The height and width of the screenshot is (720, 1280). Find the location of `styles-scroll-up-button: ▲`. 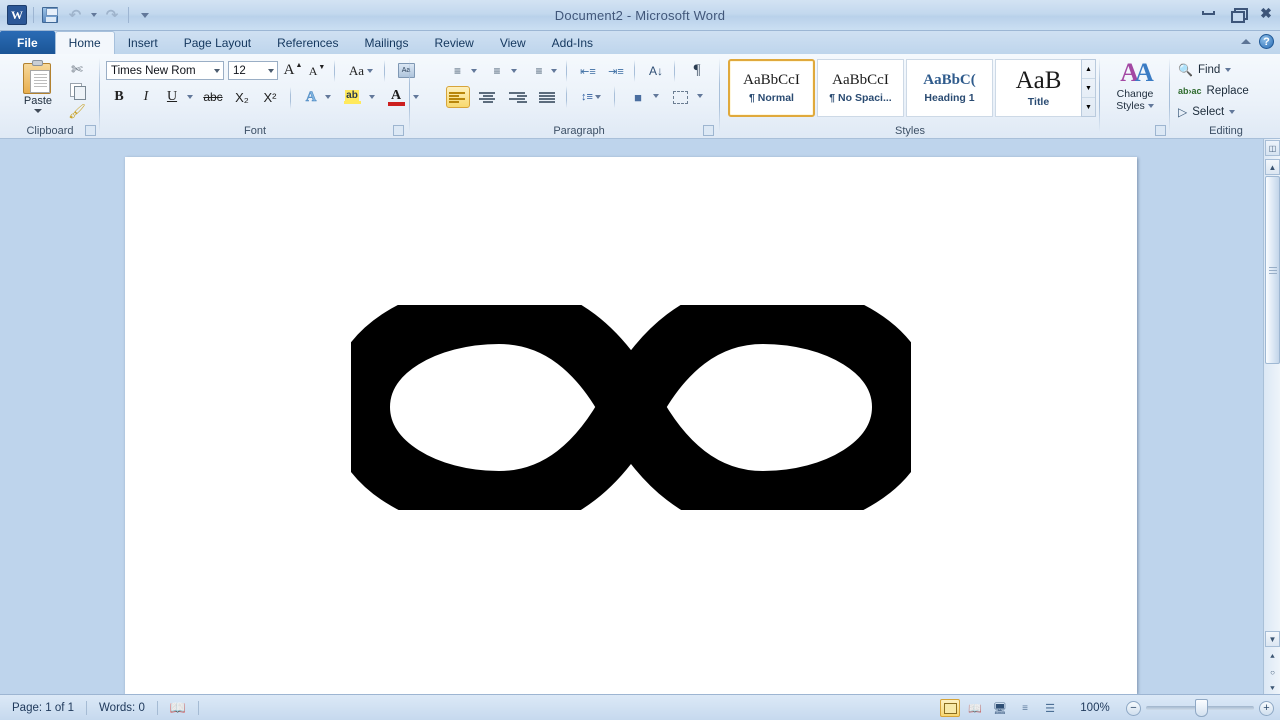

styles-scroll-up-button: ▲ is located at coordinates (1088, 69).